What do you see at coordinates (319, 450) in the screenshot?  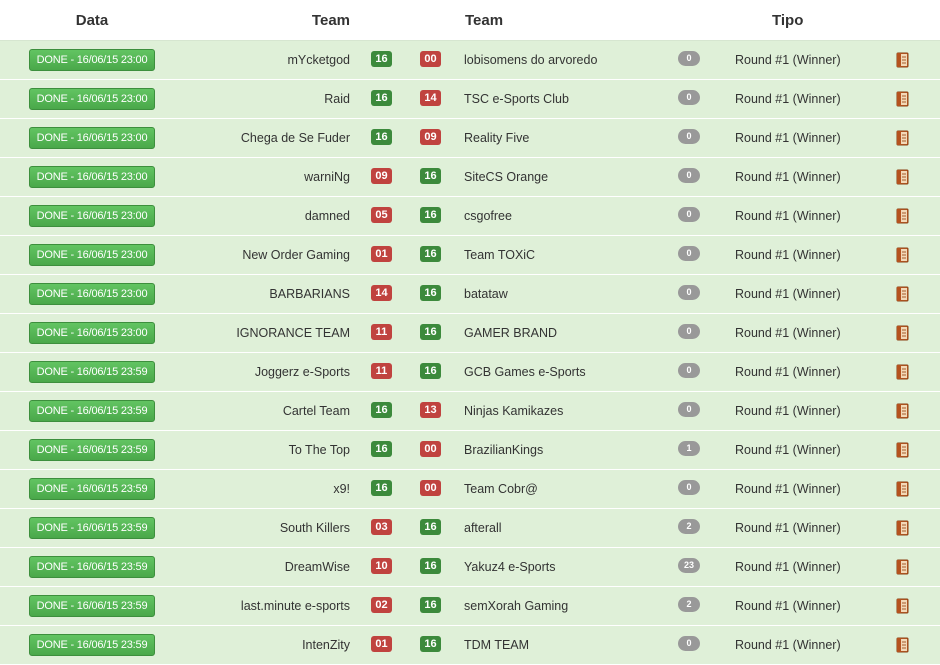 I see `home-team-link: To The Top` at bounding box center [319, 450].